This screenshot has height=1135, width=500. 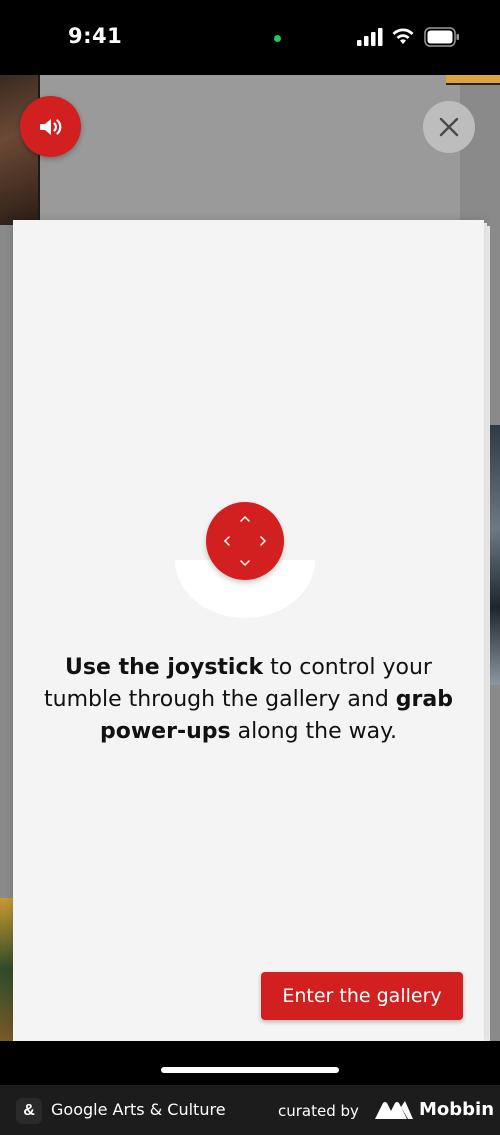 I want to click on camera-indicator-dot, so click(x=277, y=38).